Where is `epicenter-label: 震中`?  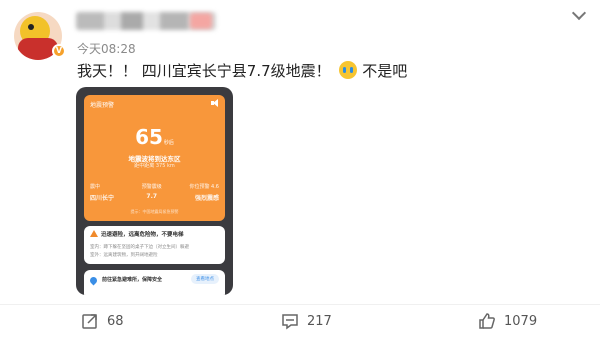 epicenter-label: 震中 is located at coordinates (95, 187).